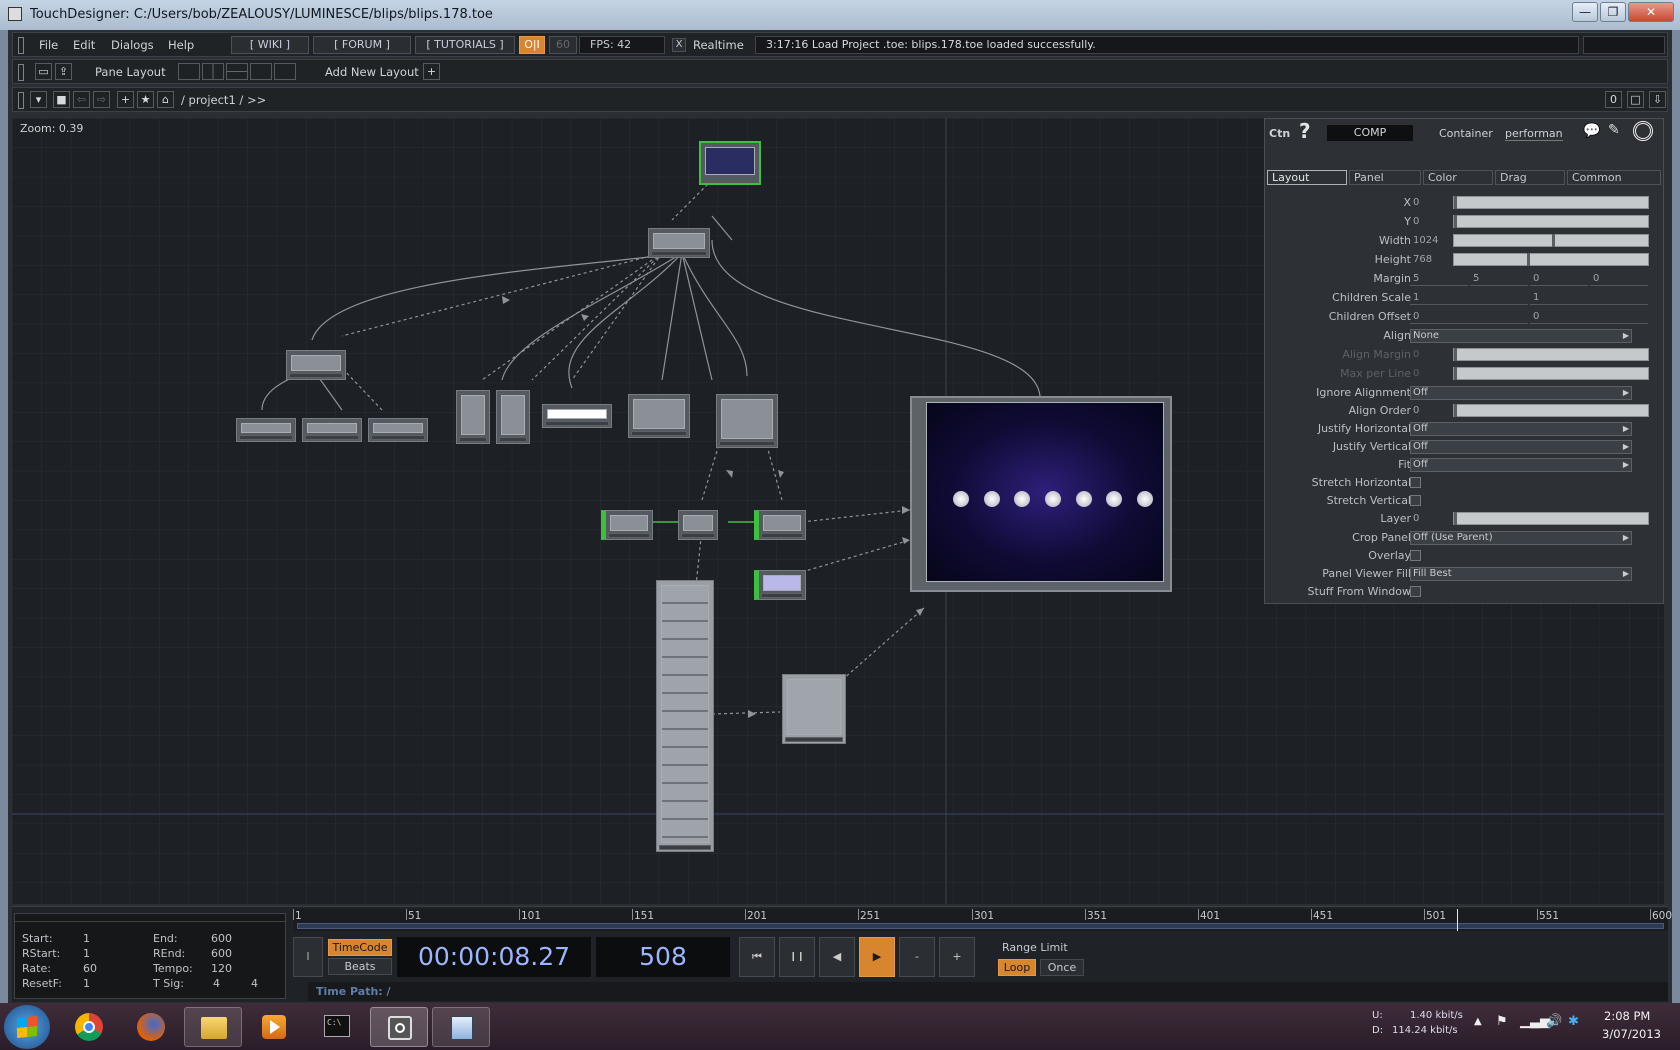  I want to click on chrome-icon, so click(89, 1027).